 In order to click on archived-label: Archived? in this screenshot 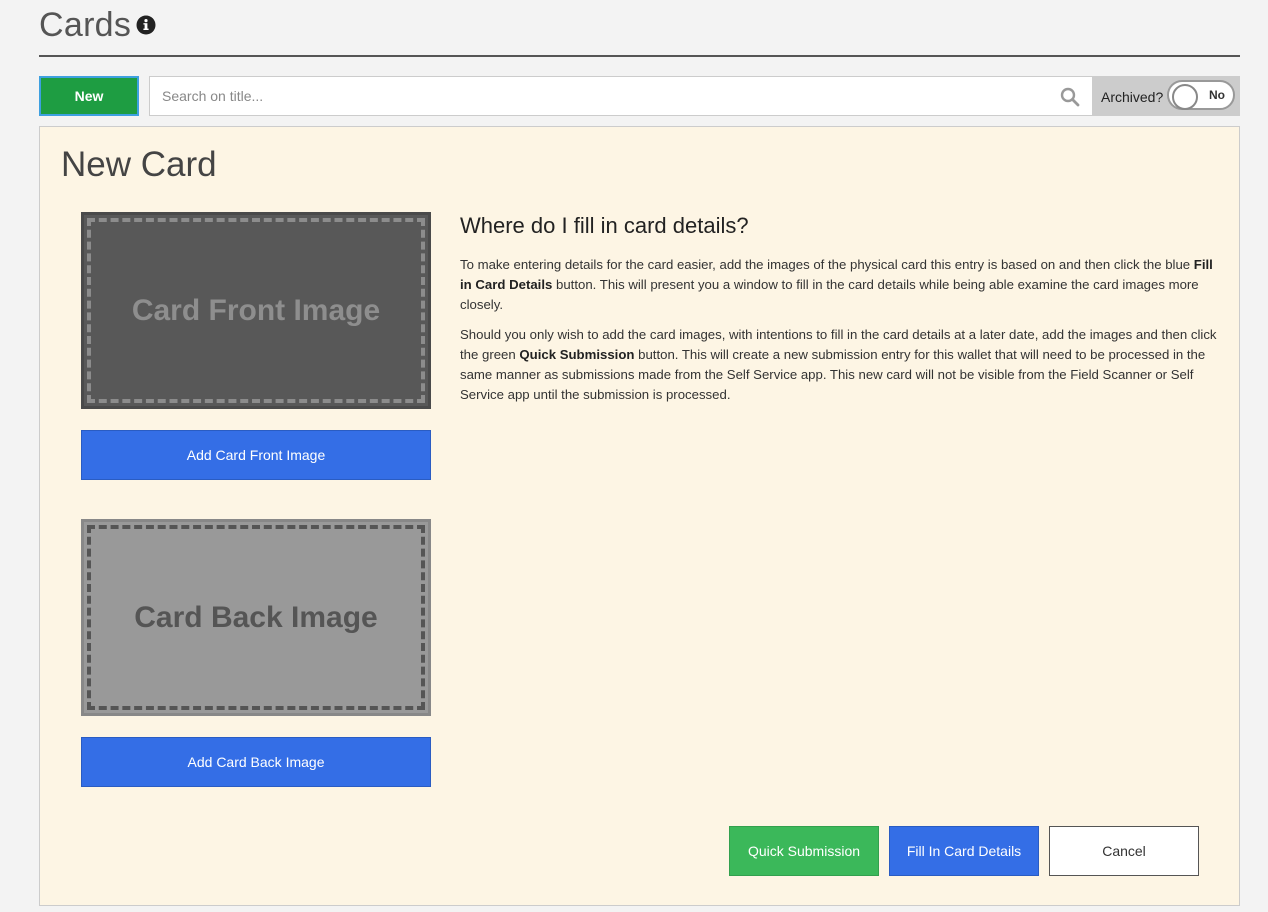, I will do `click(1132, 97)`.